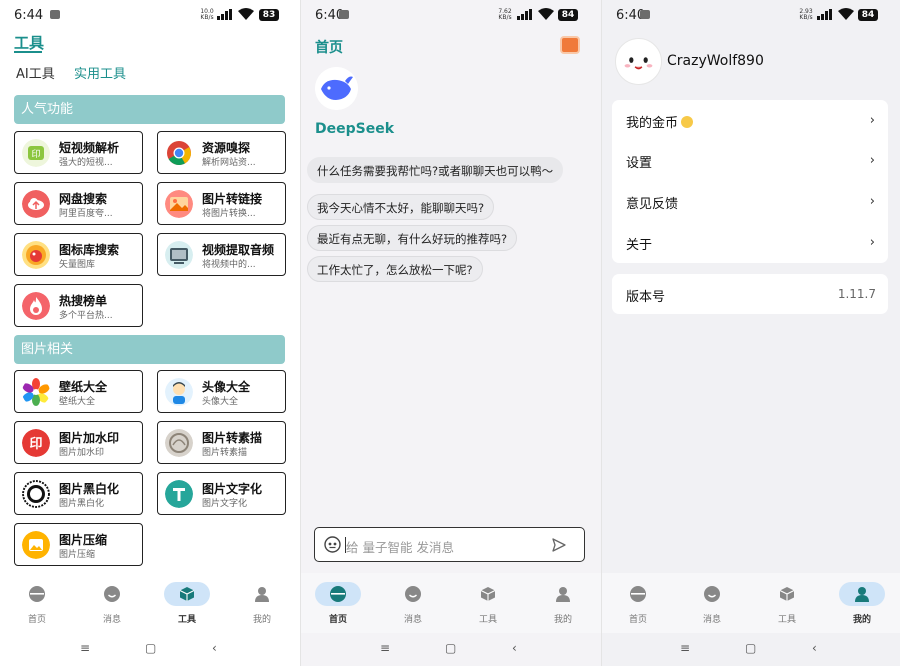 The width and height of the screenshot is (900, 666). What do you see at coordinates (100, 72) in the screenshot?
I see `tab-utility-tools: 实用工具` at bounding box center [100, 72].